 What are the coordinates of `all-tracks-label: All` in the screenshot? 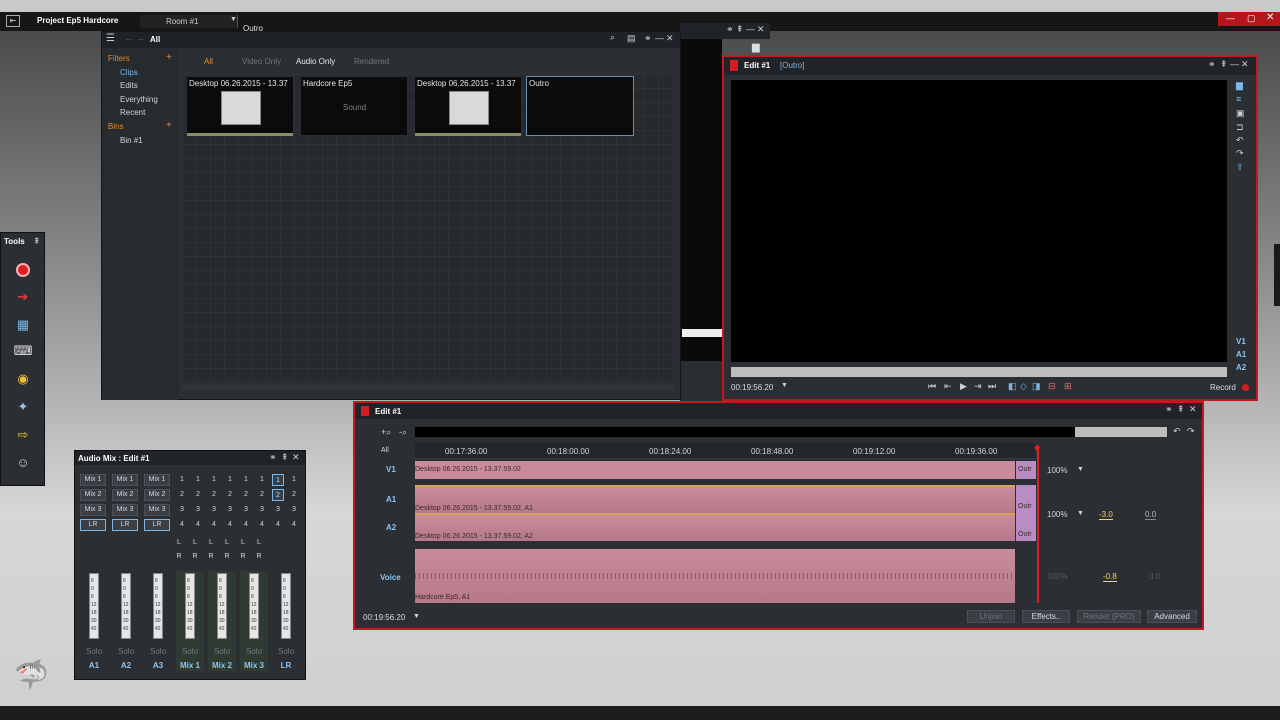 It's located at (385, 450).